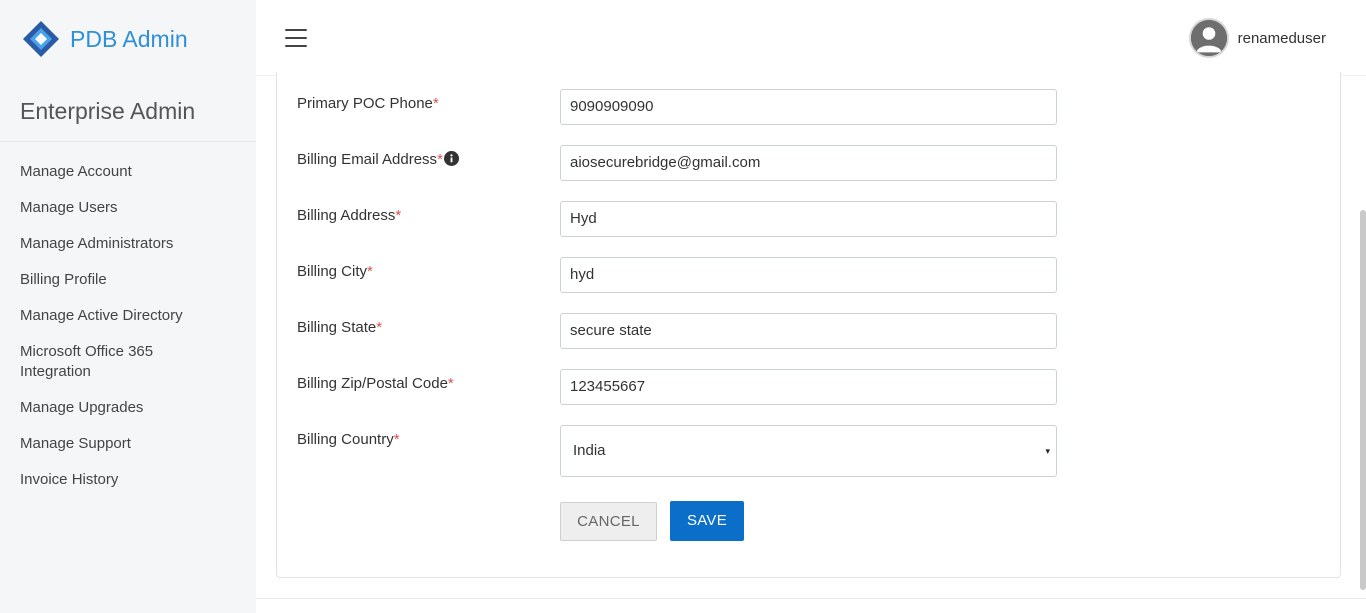 The height and width of the screenshot is (613, 1366). I want to click on chevron-down-icon: ▾, so click(1047, 451).